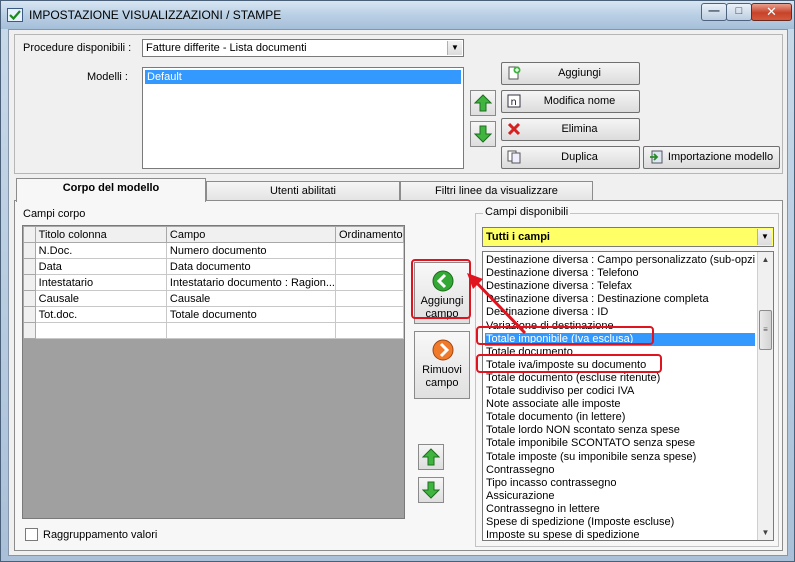 Image resolution: width=795 pixels, height=562 pixels. Describe the element at coordinates (620, 509) in the screenshot. I see `available-field-item: Contrassegno in lettere` at that location.